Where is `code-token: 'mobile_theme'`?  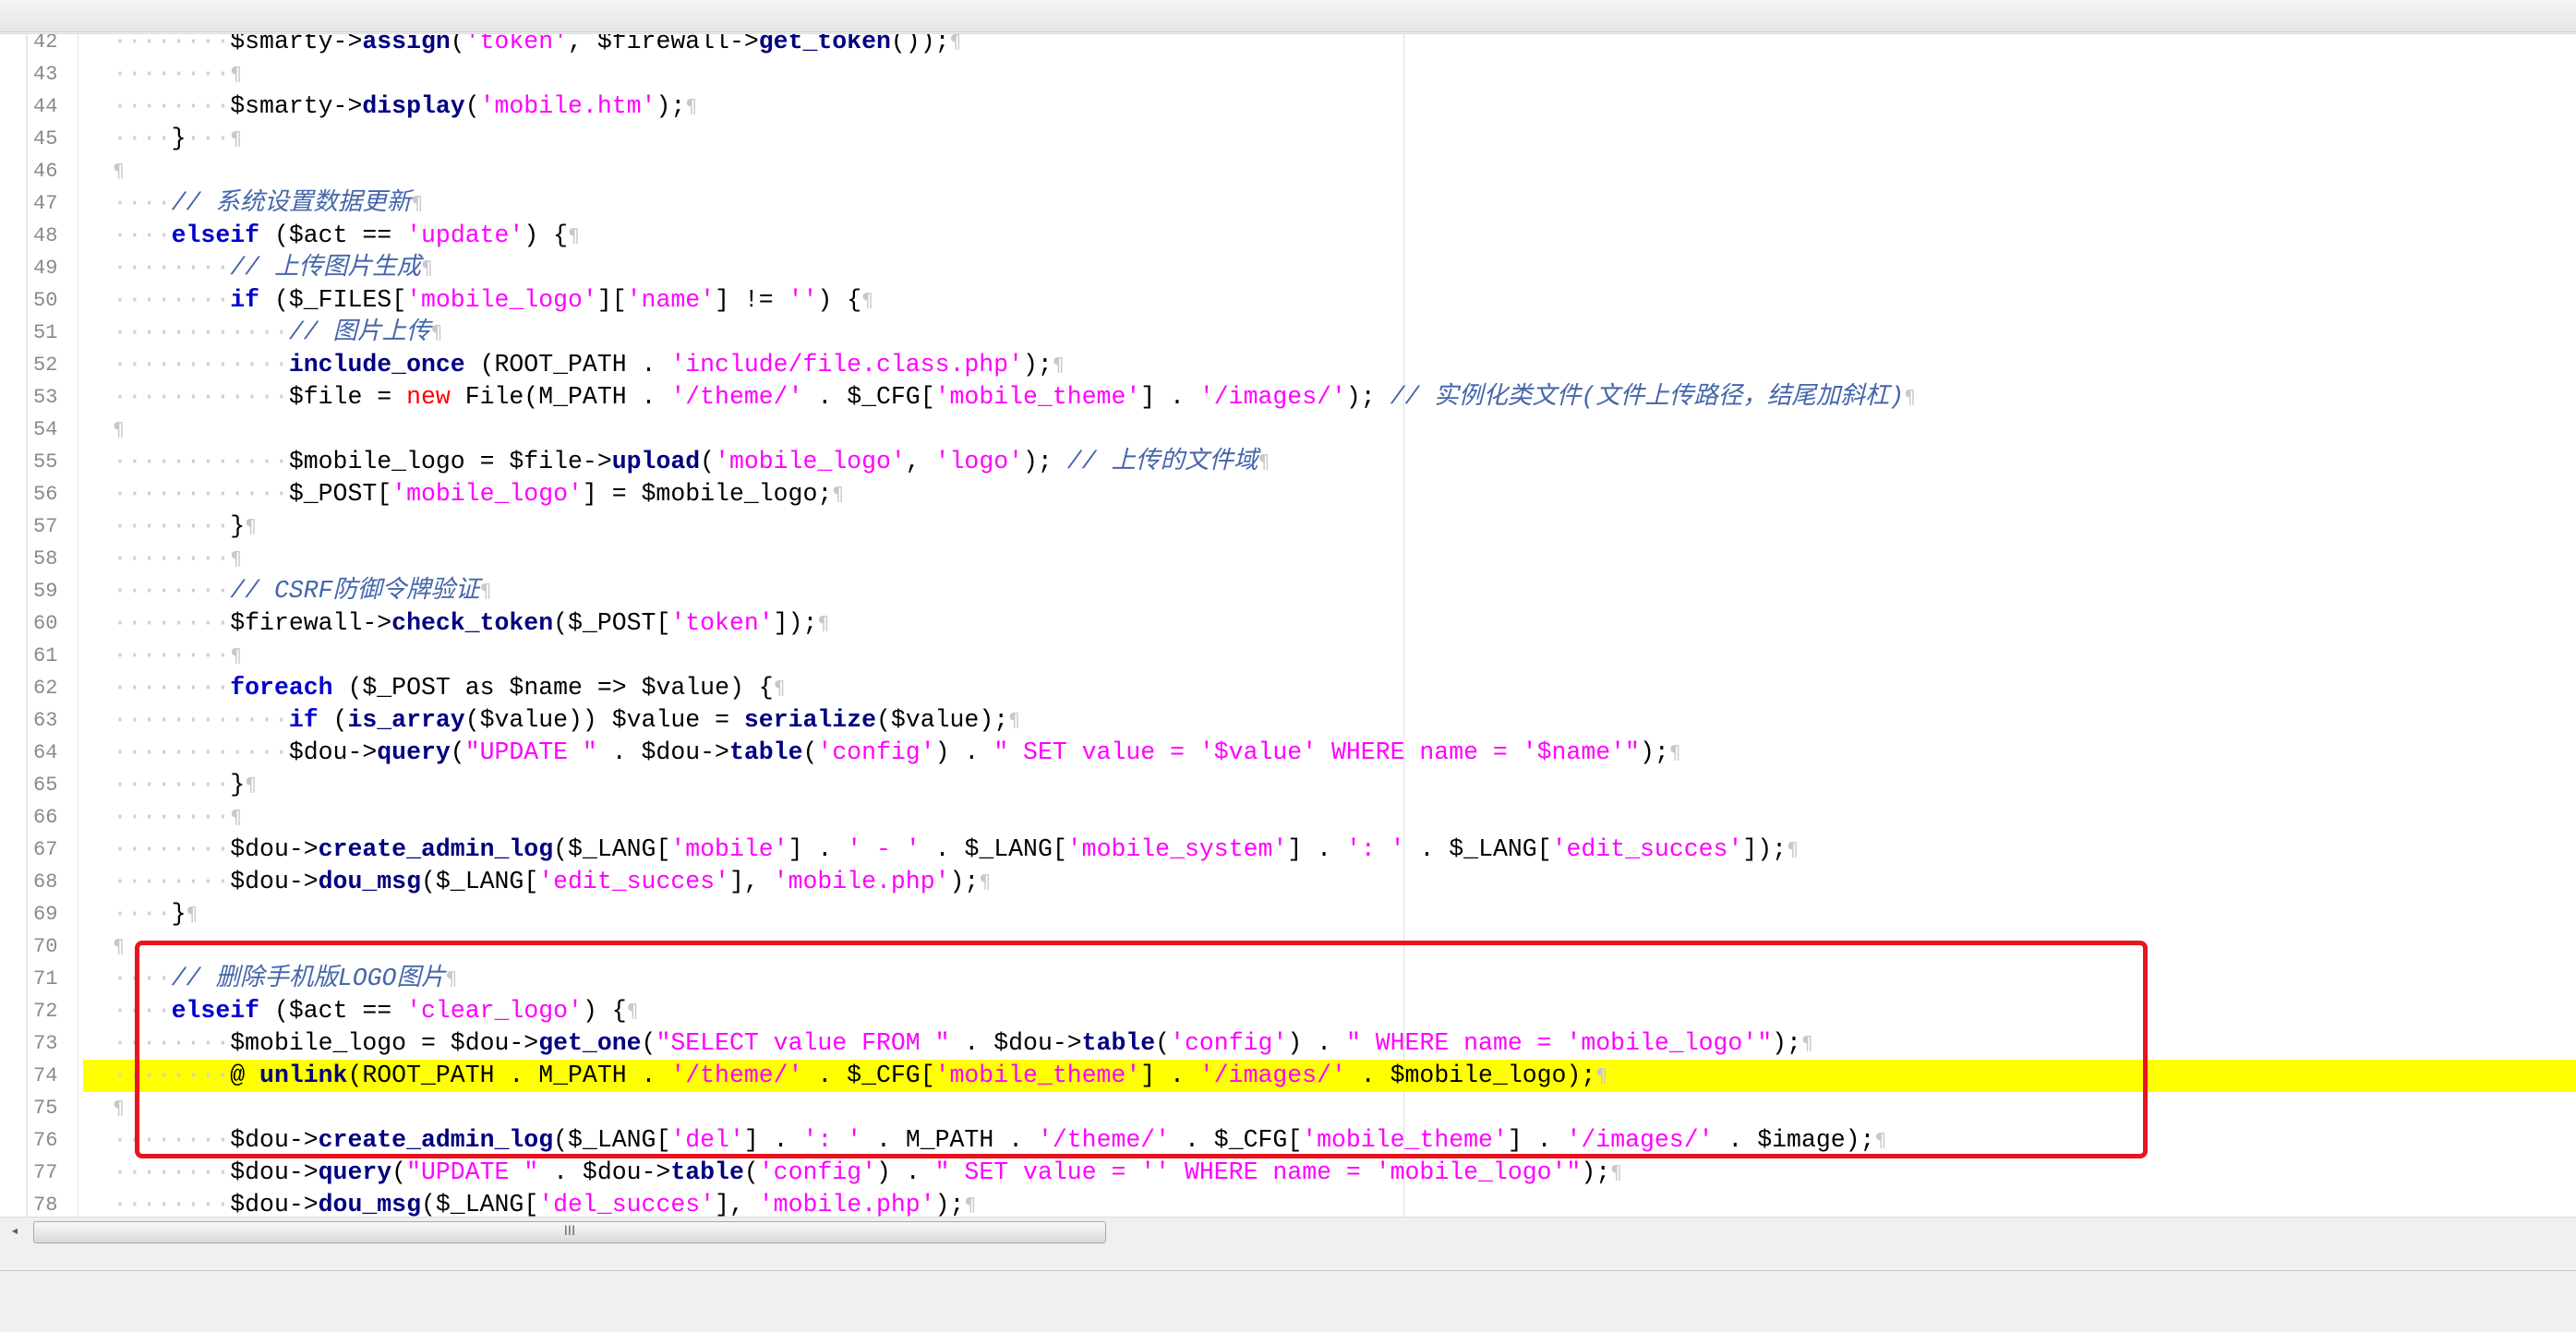 code-token: 'mobile_theme' is located at coordinates (1037, 397).